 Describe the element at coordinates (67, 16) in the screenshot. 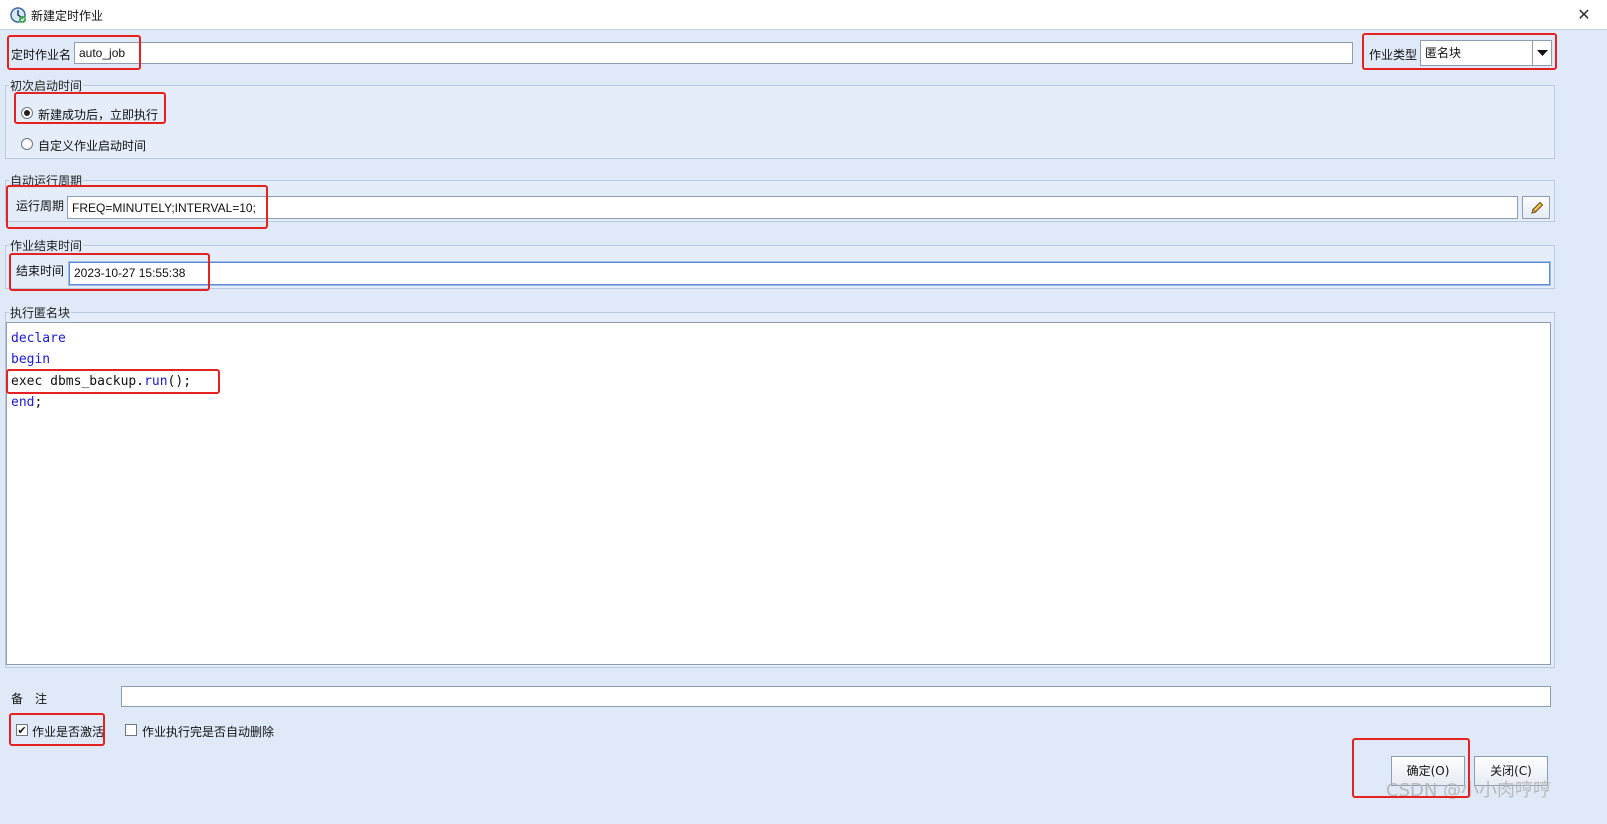

I see `window-title: 新建定时作业` at that location.